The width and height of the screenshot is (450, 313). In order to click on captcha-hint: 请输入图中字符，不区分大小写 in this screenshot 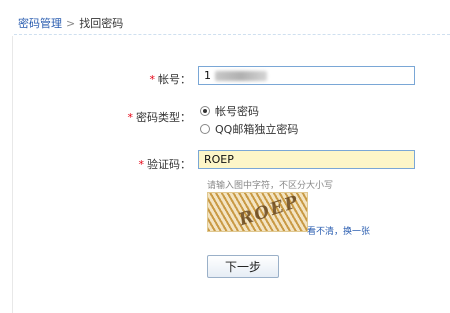, I will do `click(270, 186)`.